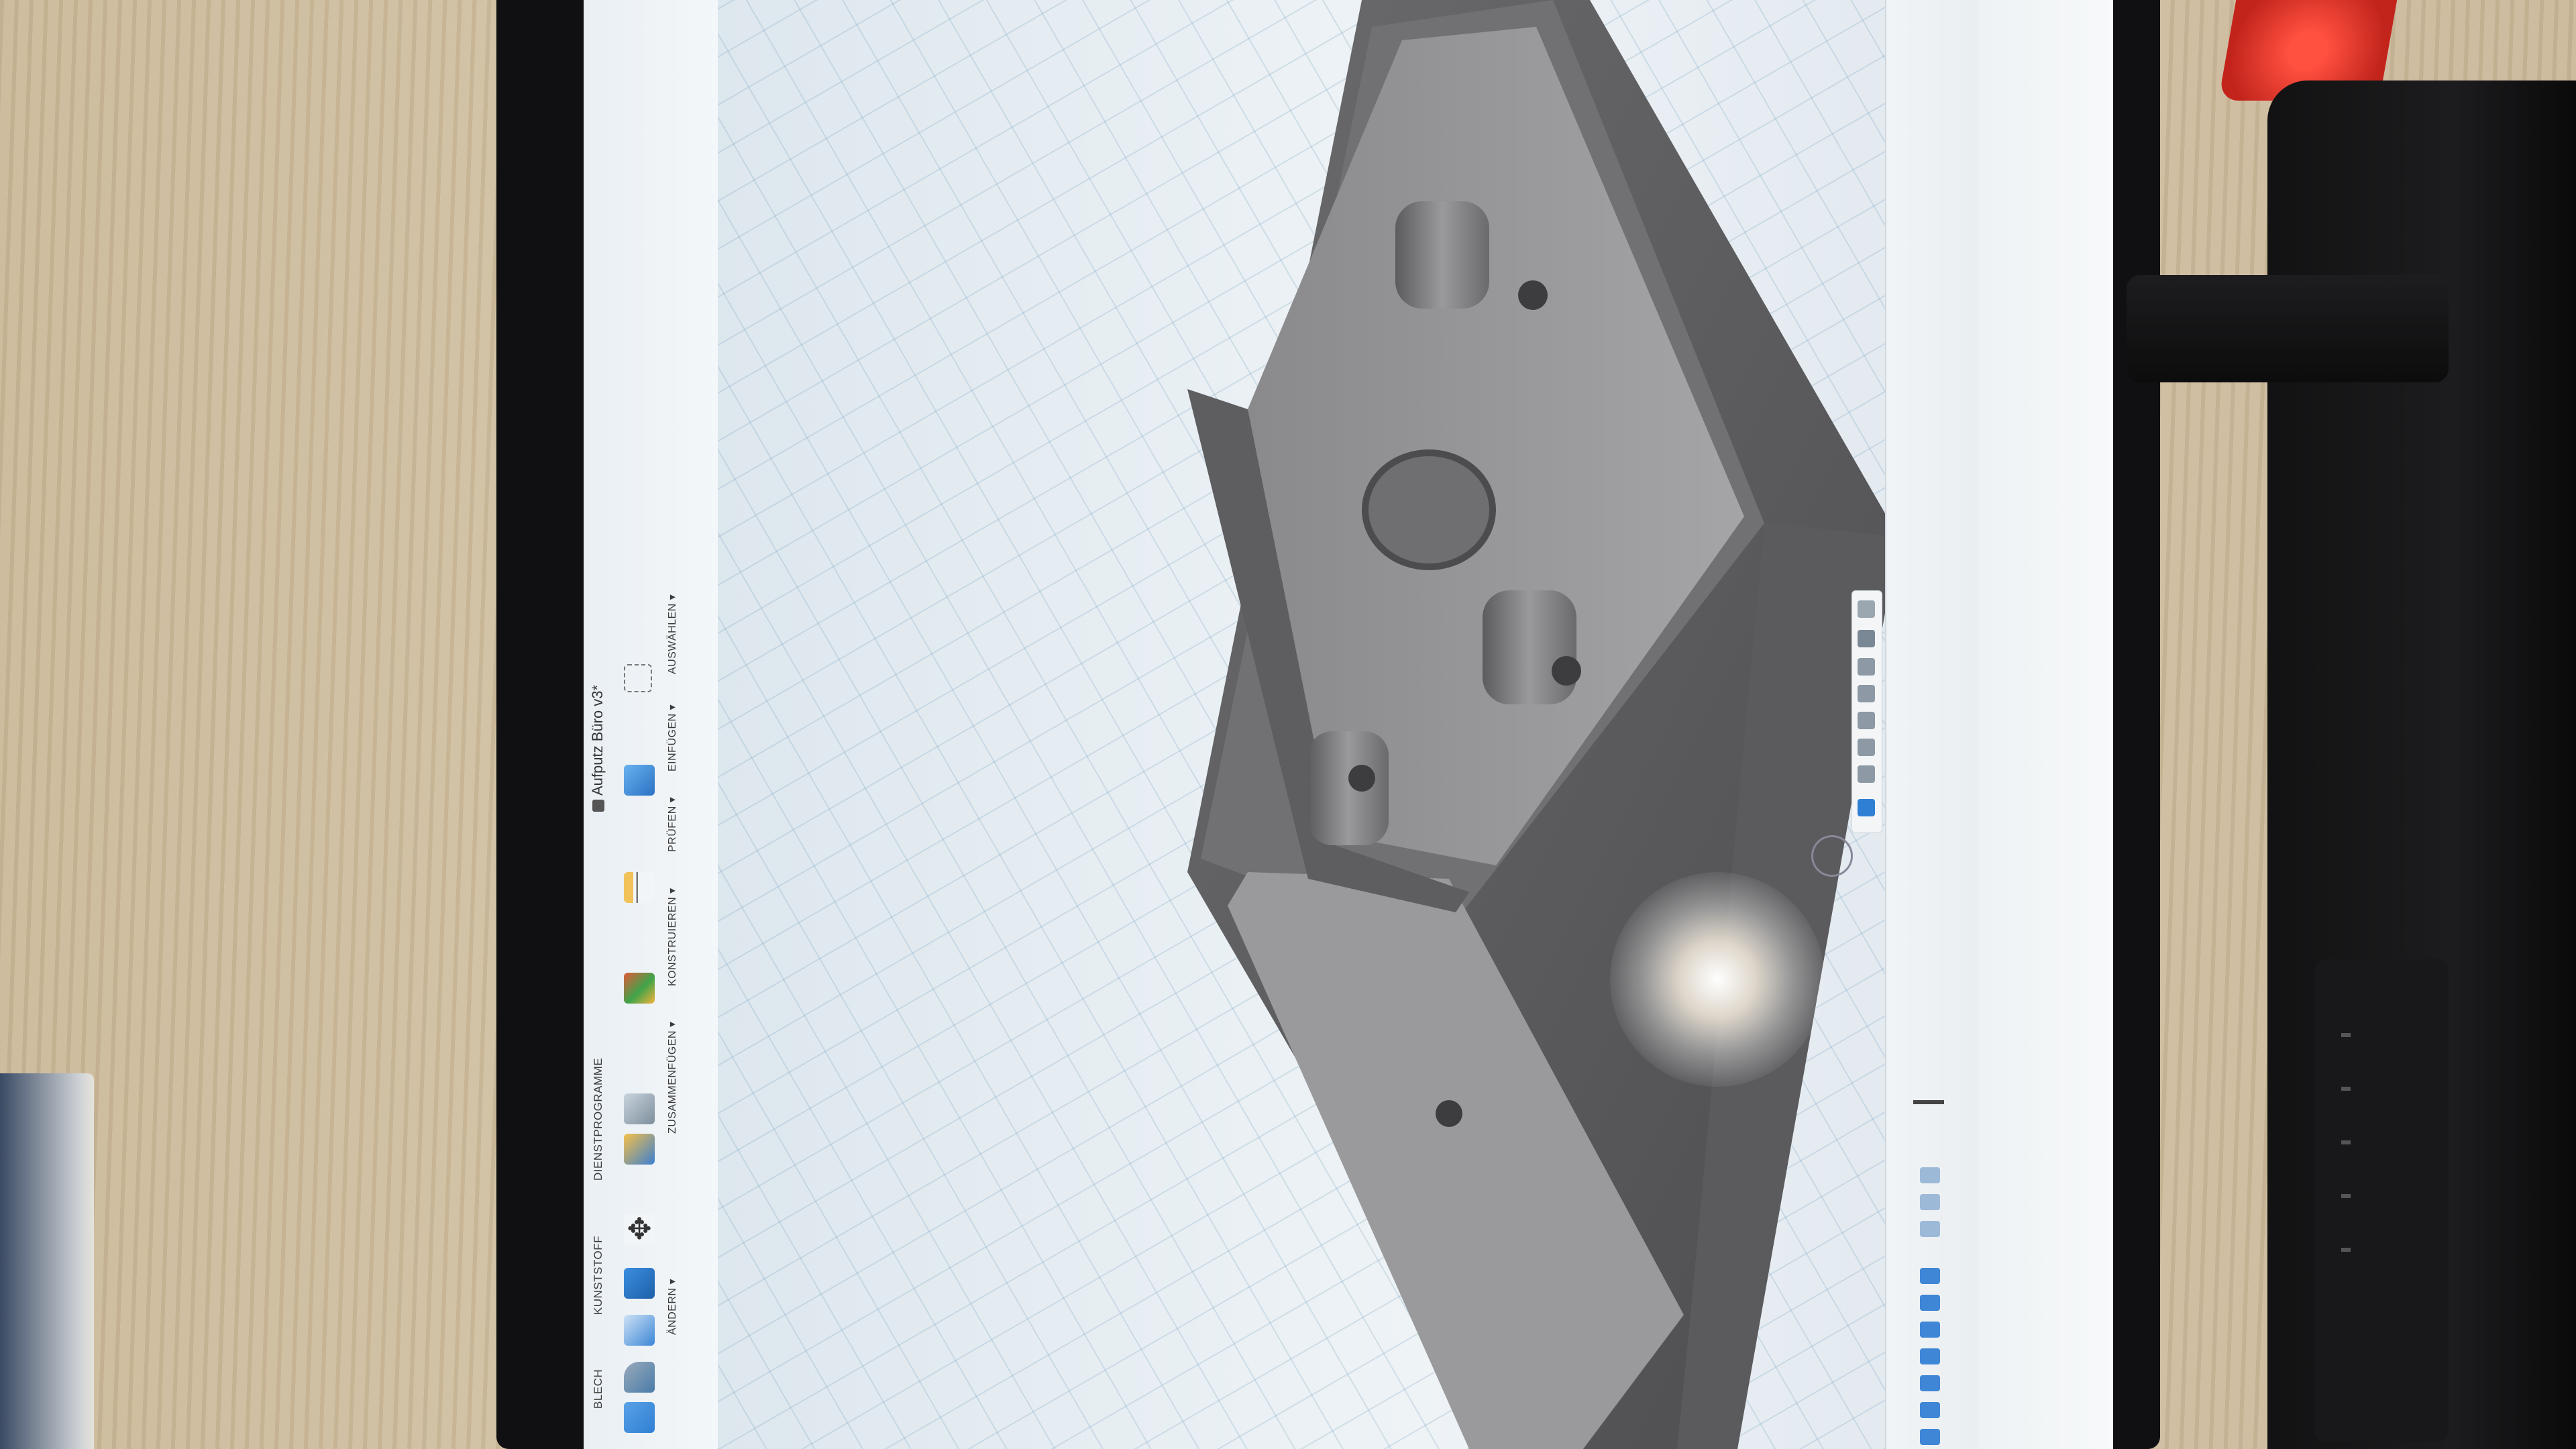 This screenshot has height=1449, width=2576. I want to click on viewports-icon, so click(1866, 807).